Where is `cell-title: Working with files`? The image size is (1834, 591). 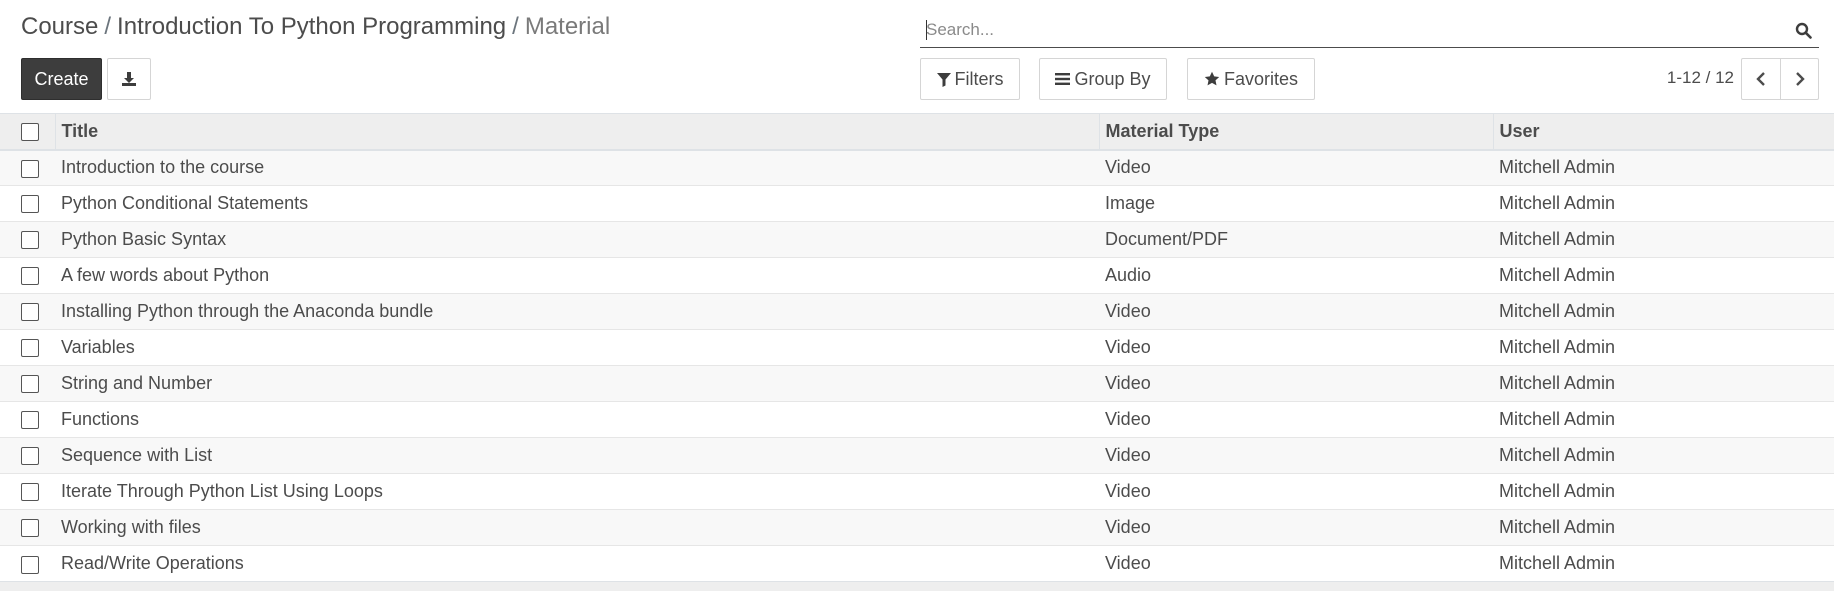 cell-title: Working with files is located at coordinates (577, 527).